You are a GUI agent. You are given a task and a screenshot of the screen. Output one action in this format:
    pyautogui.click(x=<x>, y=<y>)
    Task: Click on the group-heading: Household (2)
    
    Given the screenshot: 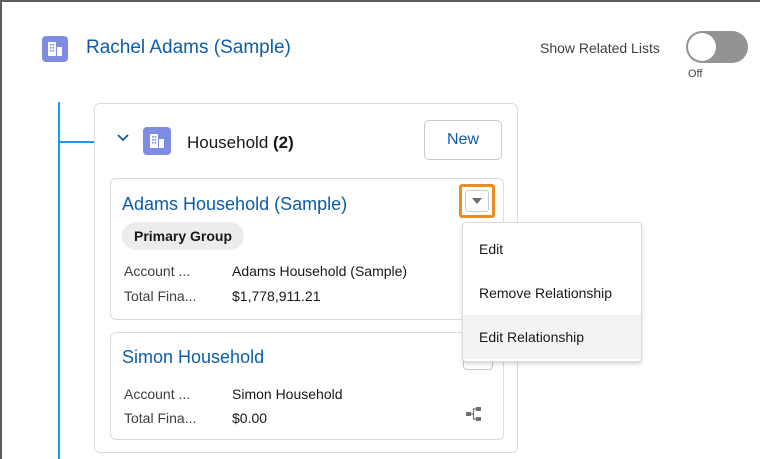 What is the action you would take?
    pyautogui.click(x=240, y=143)
    